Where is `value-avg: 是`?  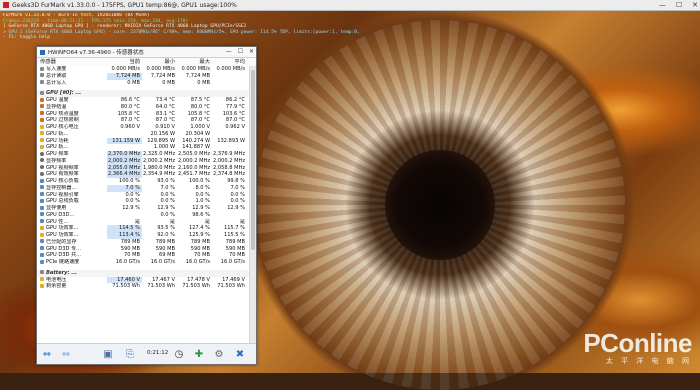 value-avg: 是 is located at coordinates (242, 221).